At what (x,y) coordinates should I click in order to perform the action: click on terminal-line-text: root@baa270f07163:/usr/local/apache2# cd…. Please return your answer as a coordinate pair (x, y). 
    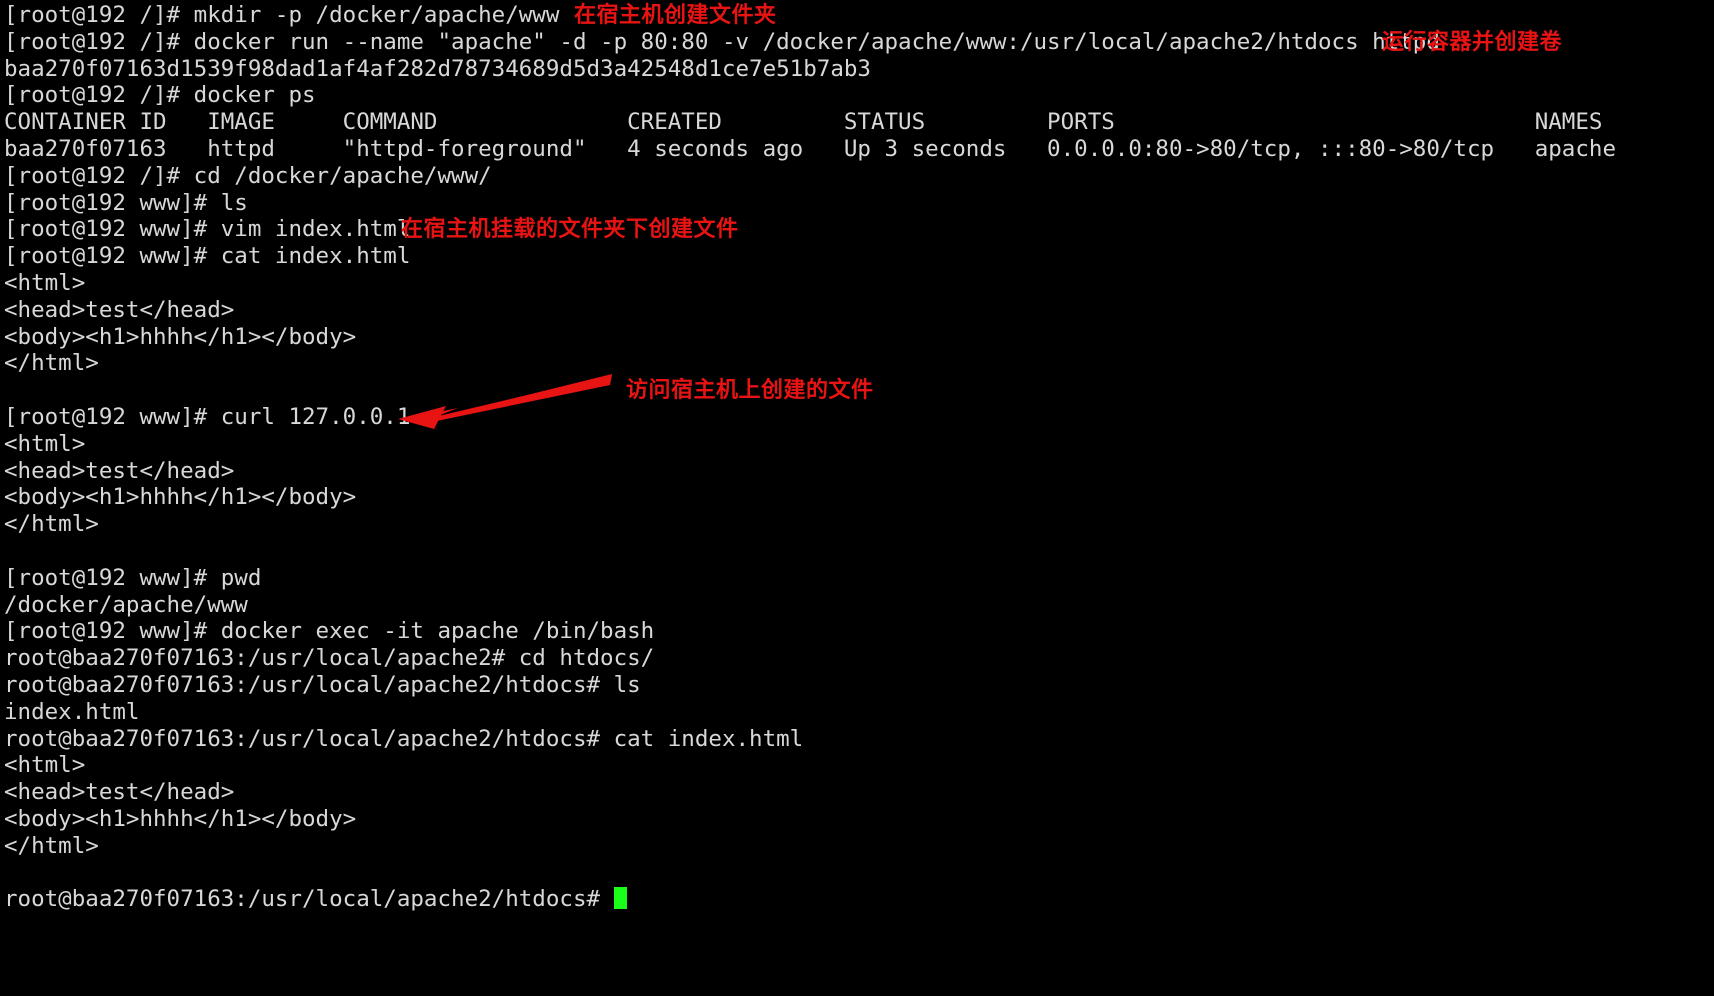
    Looking at the image, I should click on (329, 658).